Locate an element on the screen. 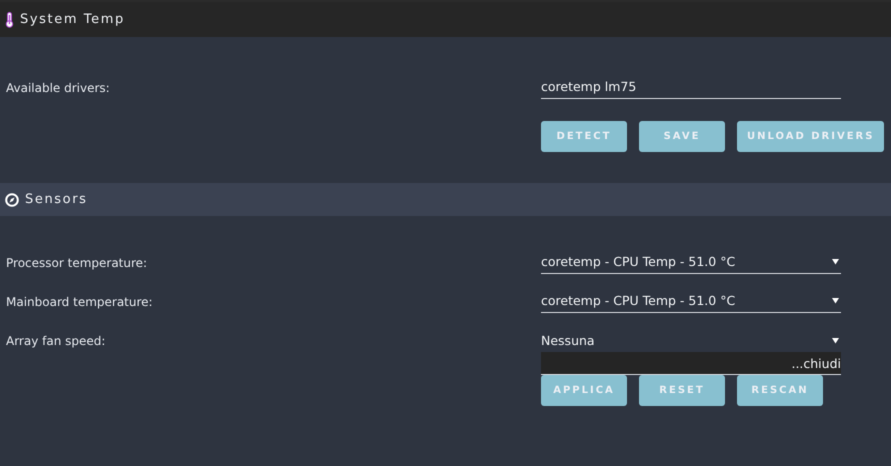 Image resolution: width=891 pixels, height=466 pixels. action-button: DETECT is located at coordinates (584, 136).